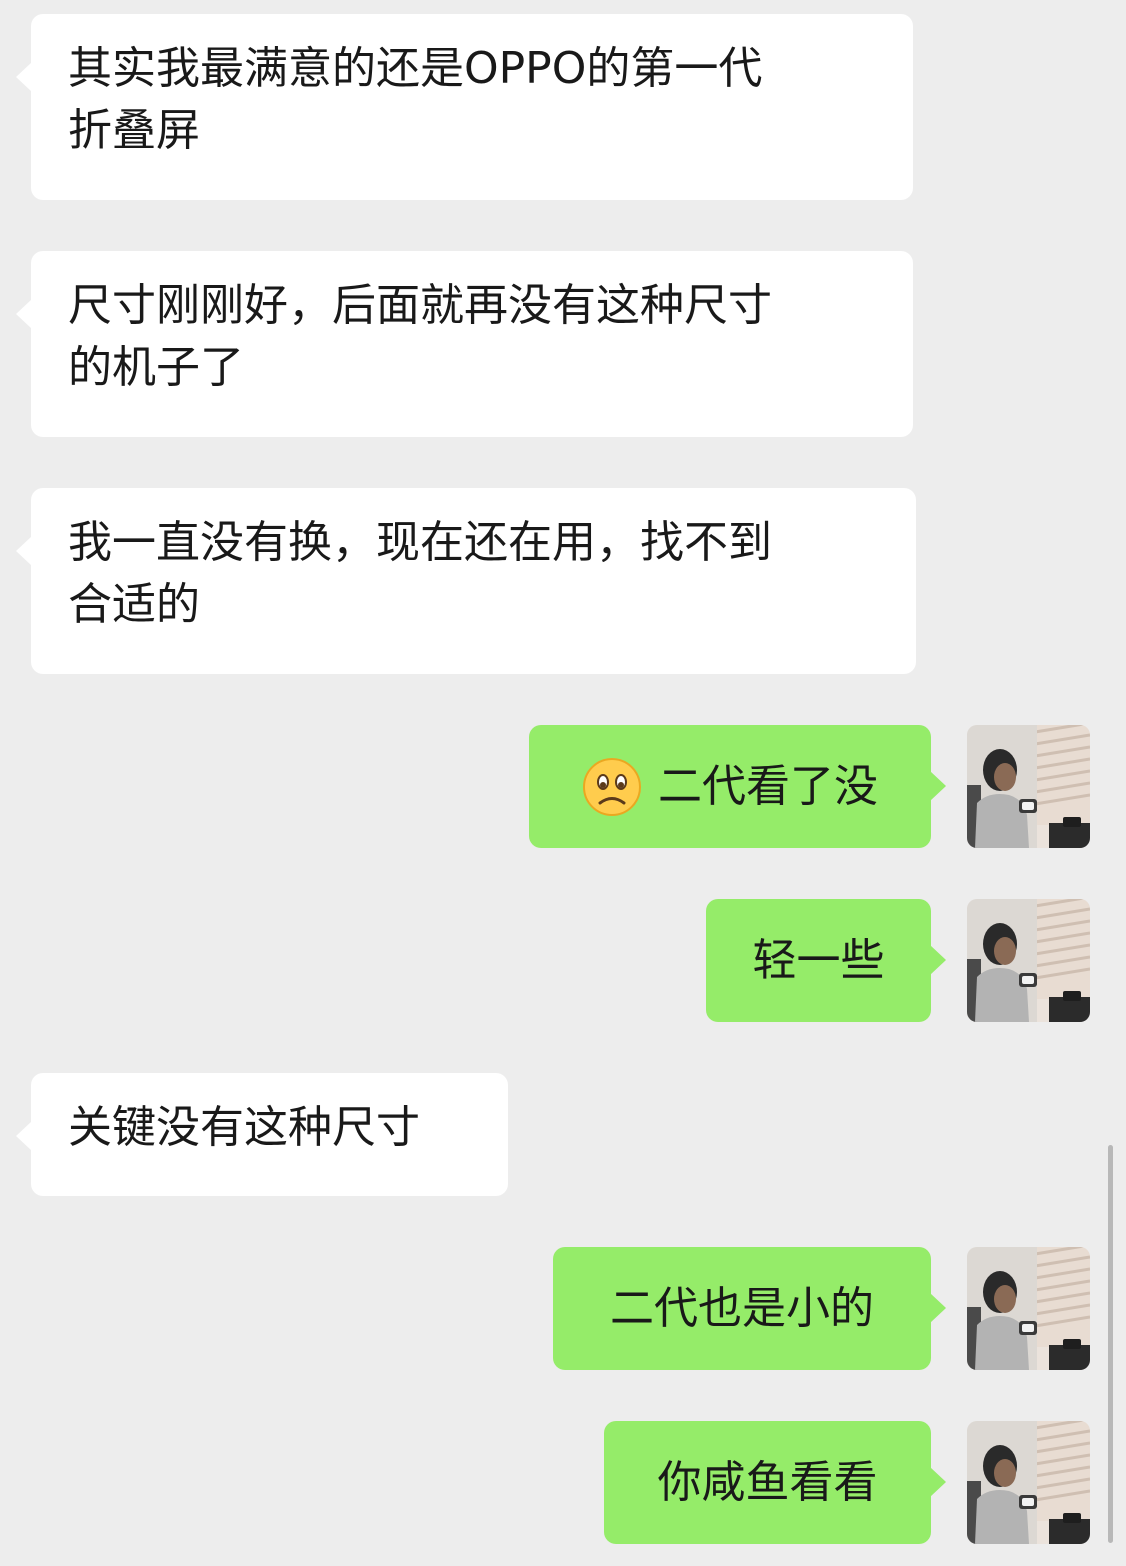 This screenshot has width=1126, height=1566. I want to click on message-text-line: 的机子了, so click(156, 367).